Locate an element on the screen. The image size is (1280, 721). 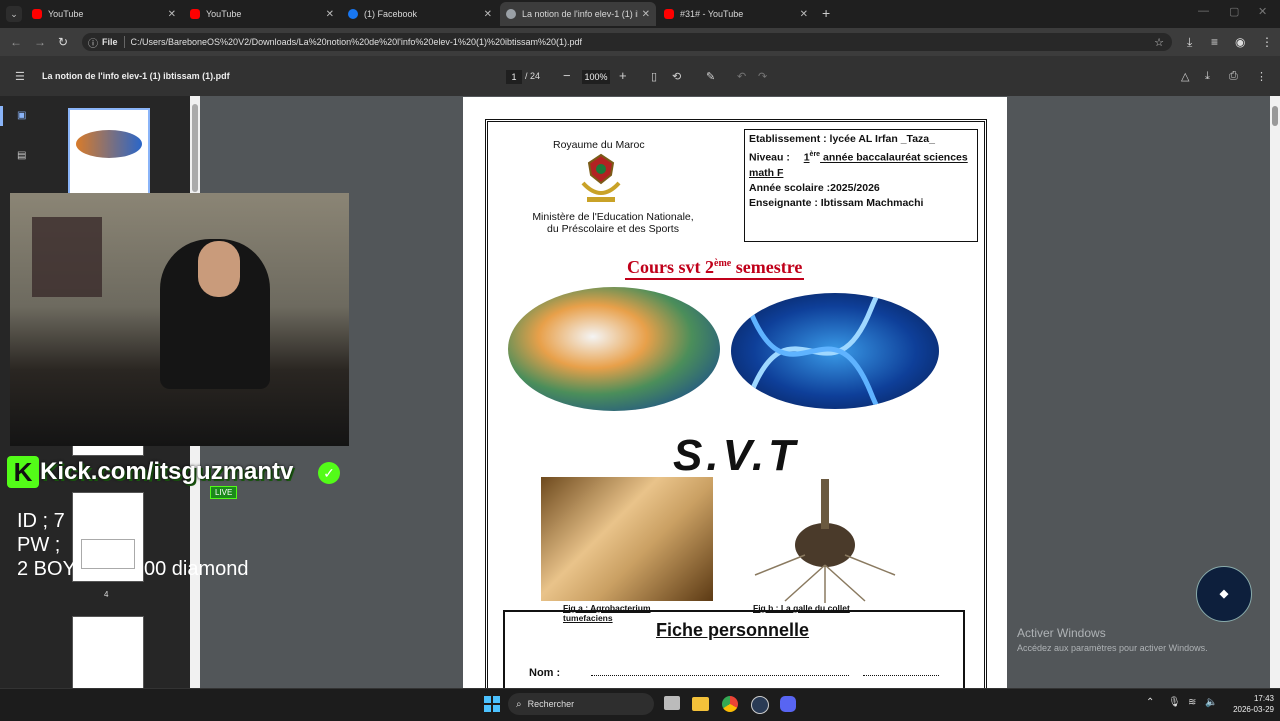
zoom-level-input: 100% is located at coordinates (596, 77).